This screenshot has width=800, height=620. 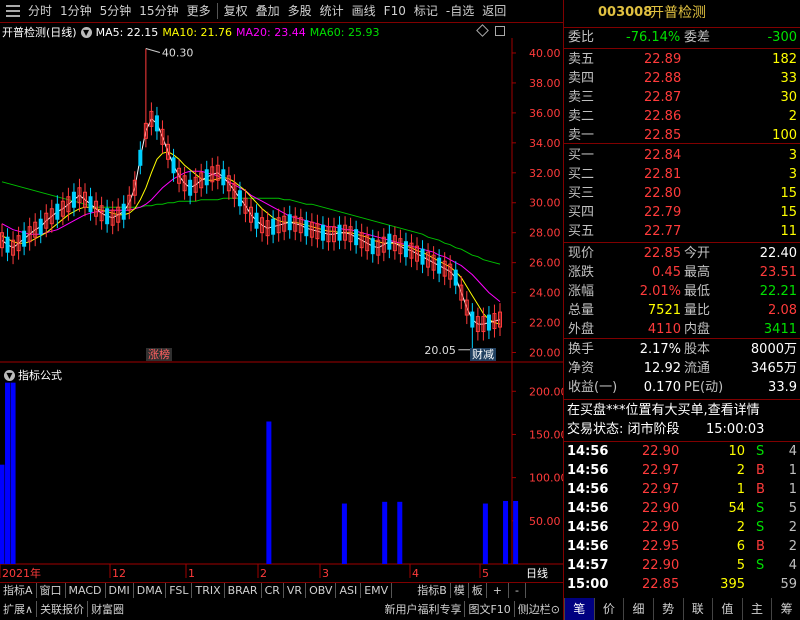 I want to click on panel-tab: 主, so click(x=756, y=609).